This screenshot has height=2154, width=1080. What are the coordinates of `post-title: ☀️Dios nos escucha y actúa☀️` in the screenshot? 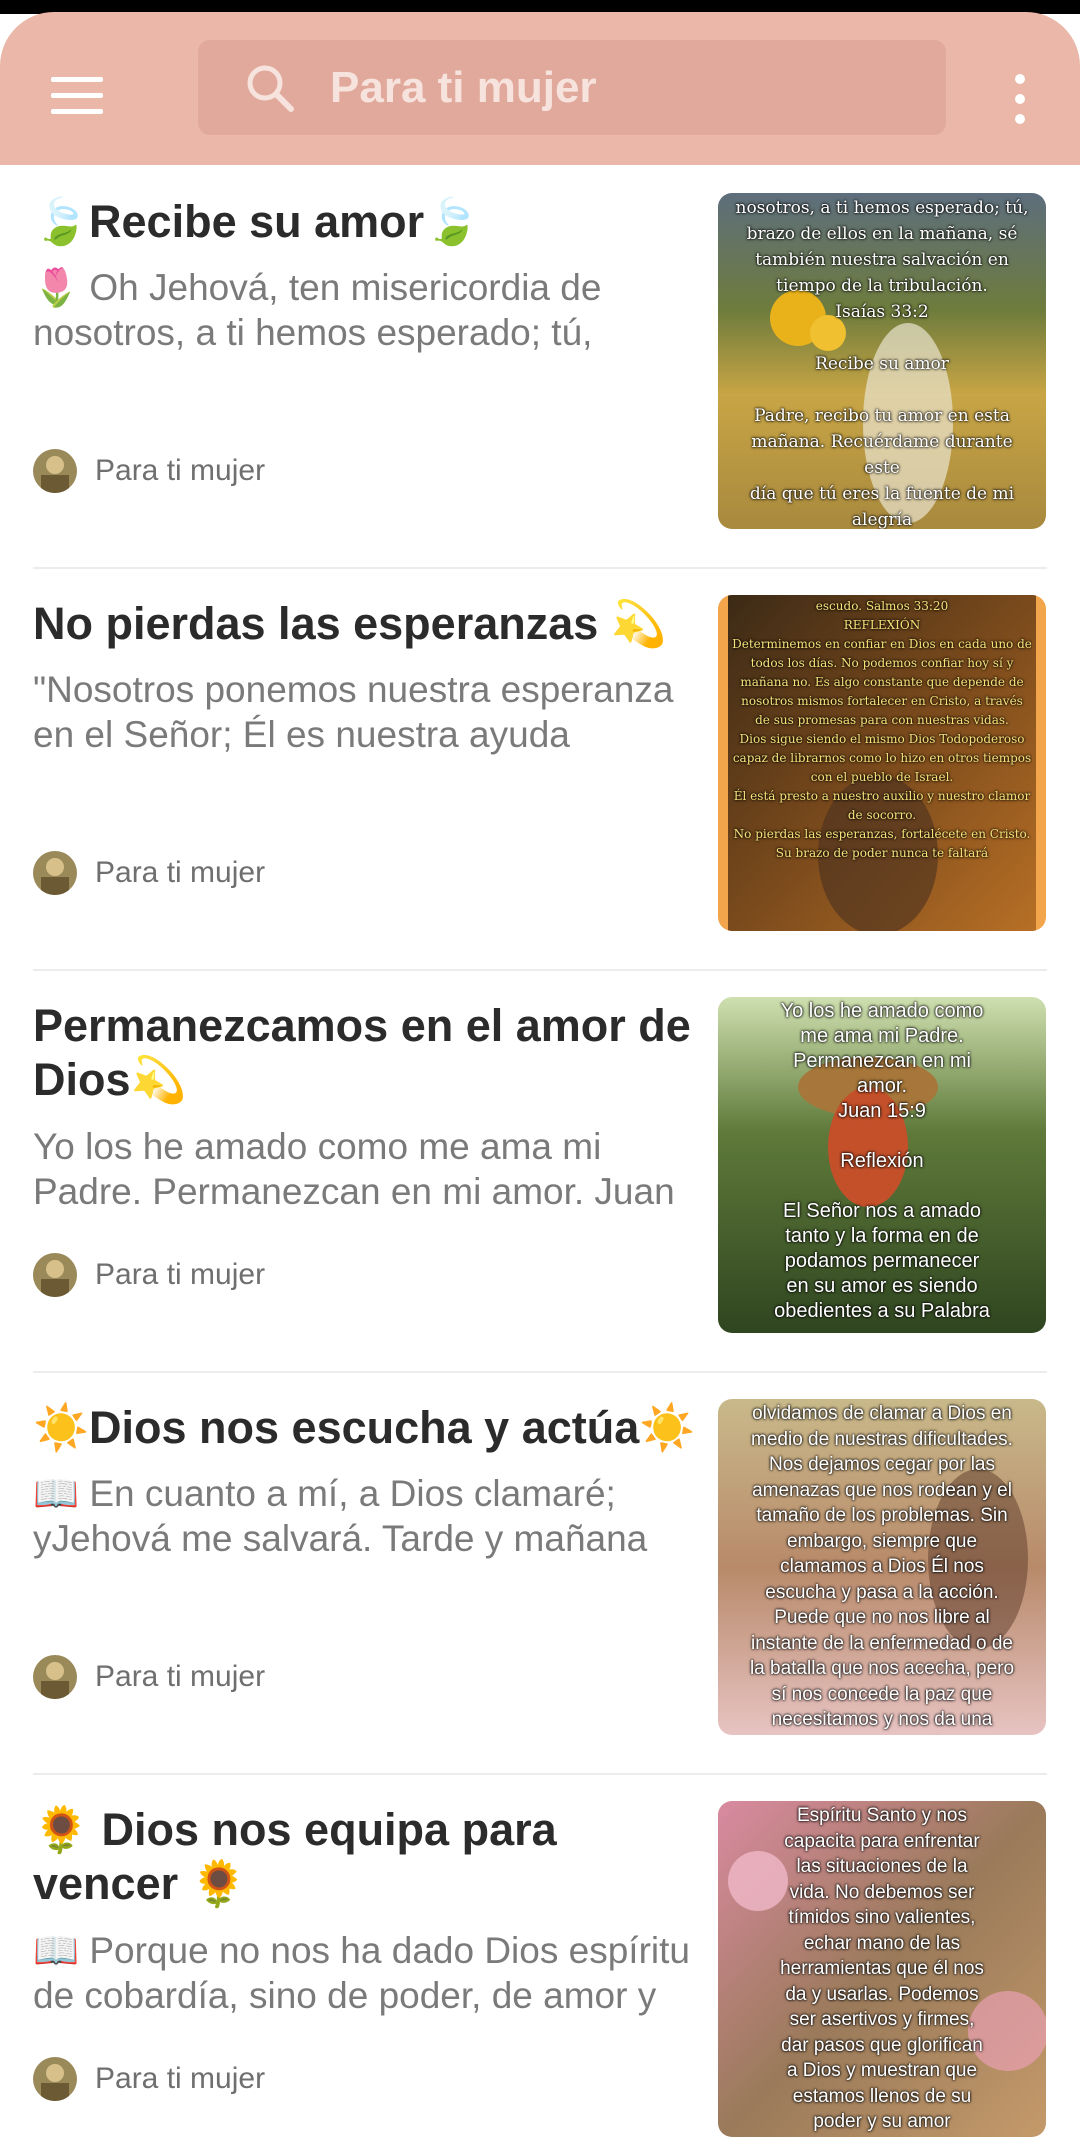 It's located at (373, 1428).